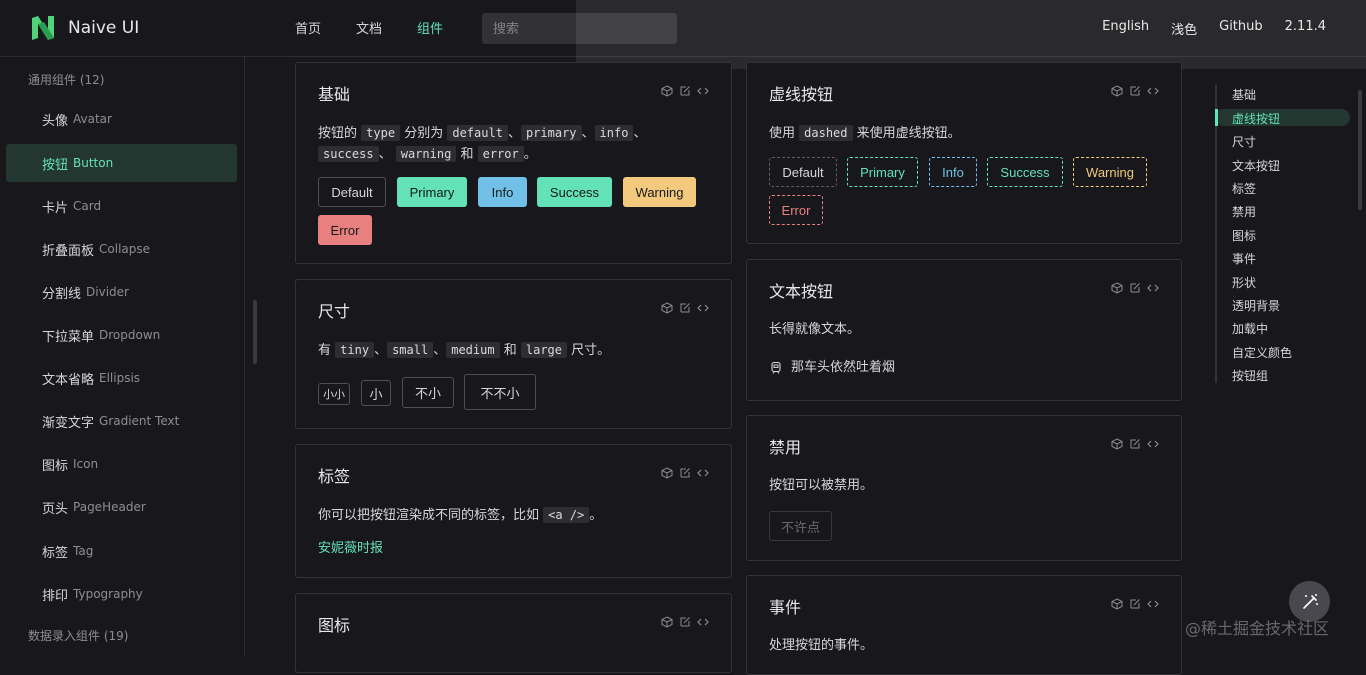 The width and height of the screenshot is (1366, 675). I want to click on toc-item-shape: 形状, so click(1244, 282).